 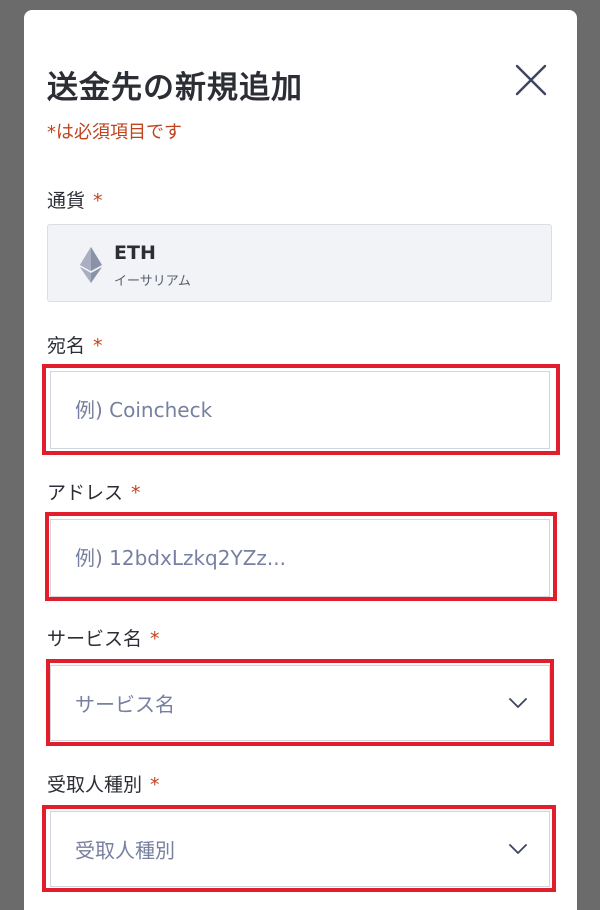 What do you see at coordinates (135, 253) in the screenshot?
I see `currency-code: ETH` at bounding box center [135, 253].